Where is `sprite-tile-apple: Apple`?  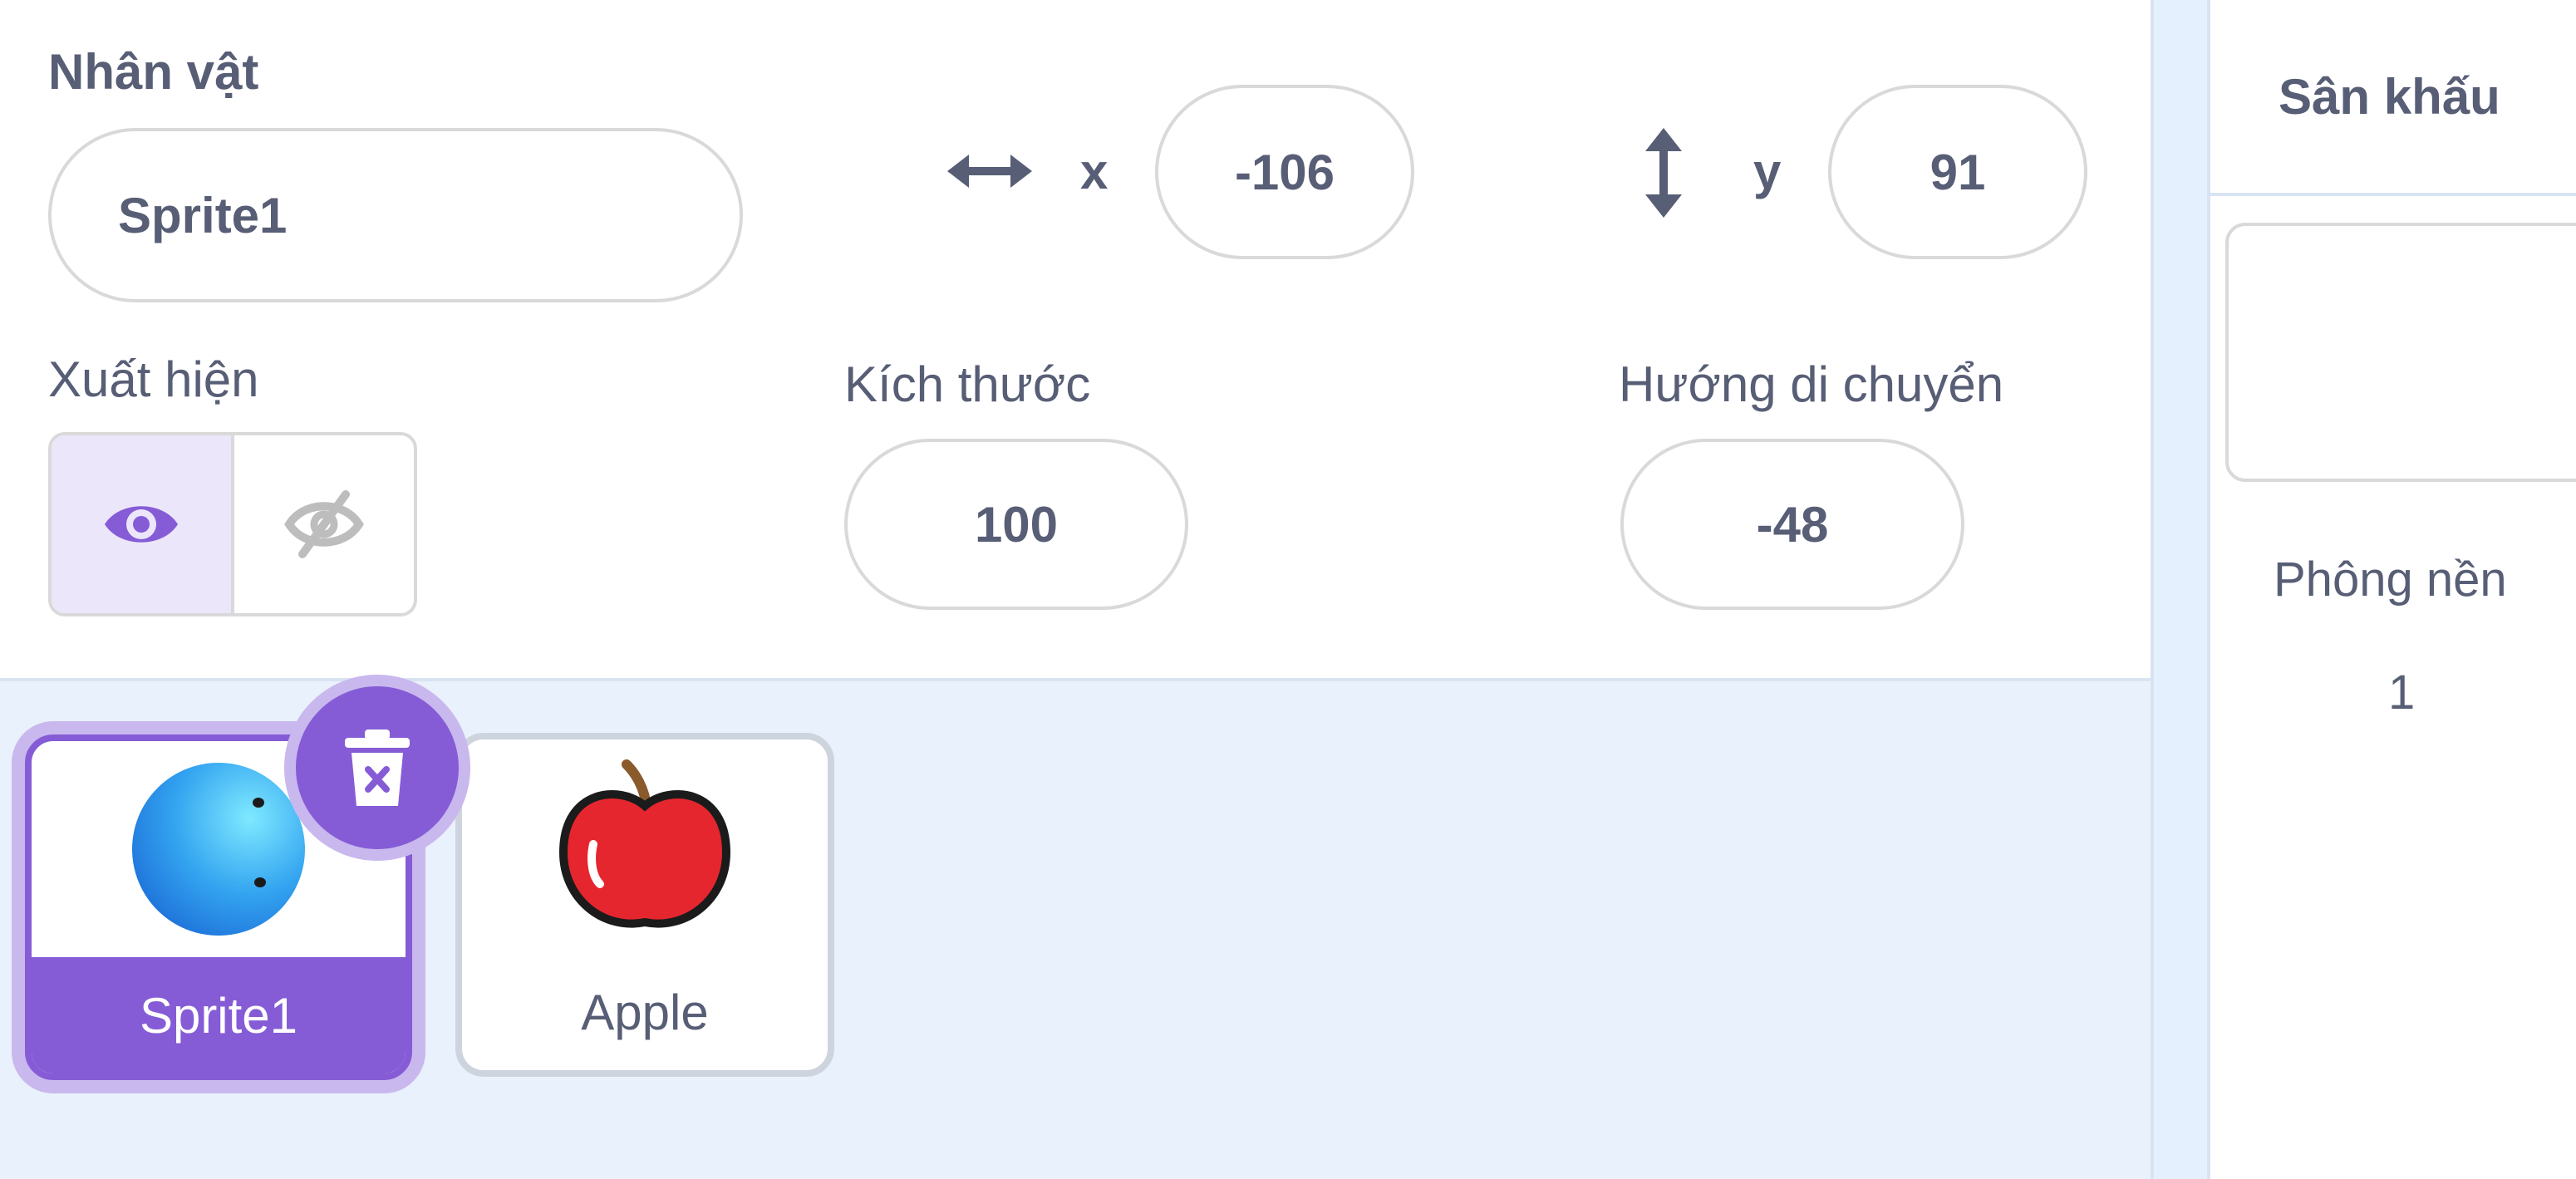
sprite-tile-apple: Apple is located at coordinates (644, 905).